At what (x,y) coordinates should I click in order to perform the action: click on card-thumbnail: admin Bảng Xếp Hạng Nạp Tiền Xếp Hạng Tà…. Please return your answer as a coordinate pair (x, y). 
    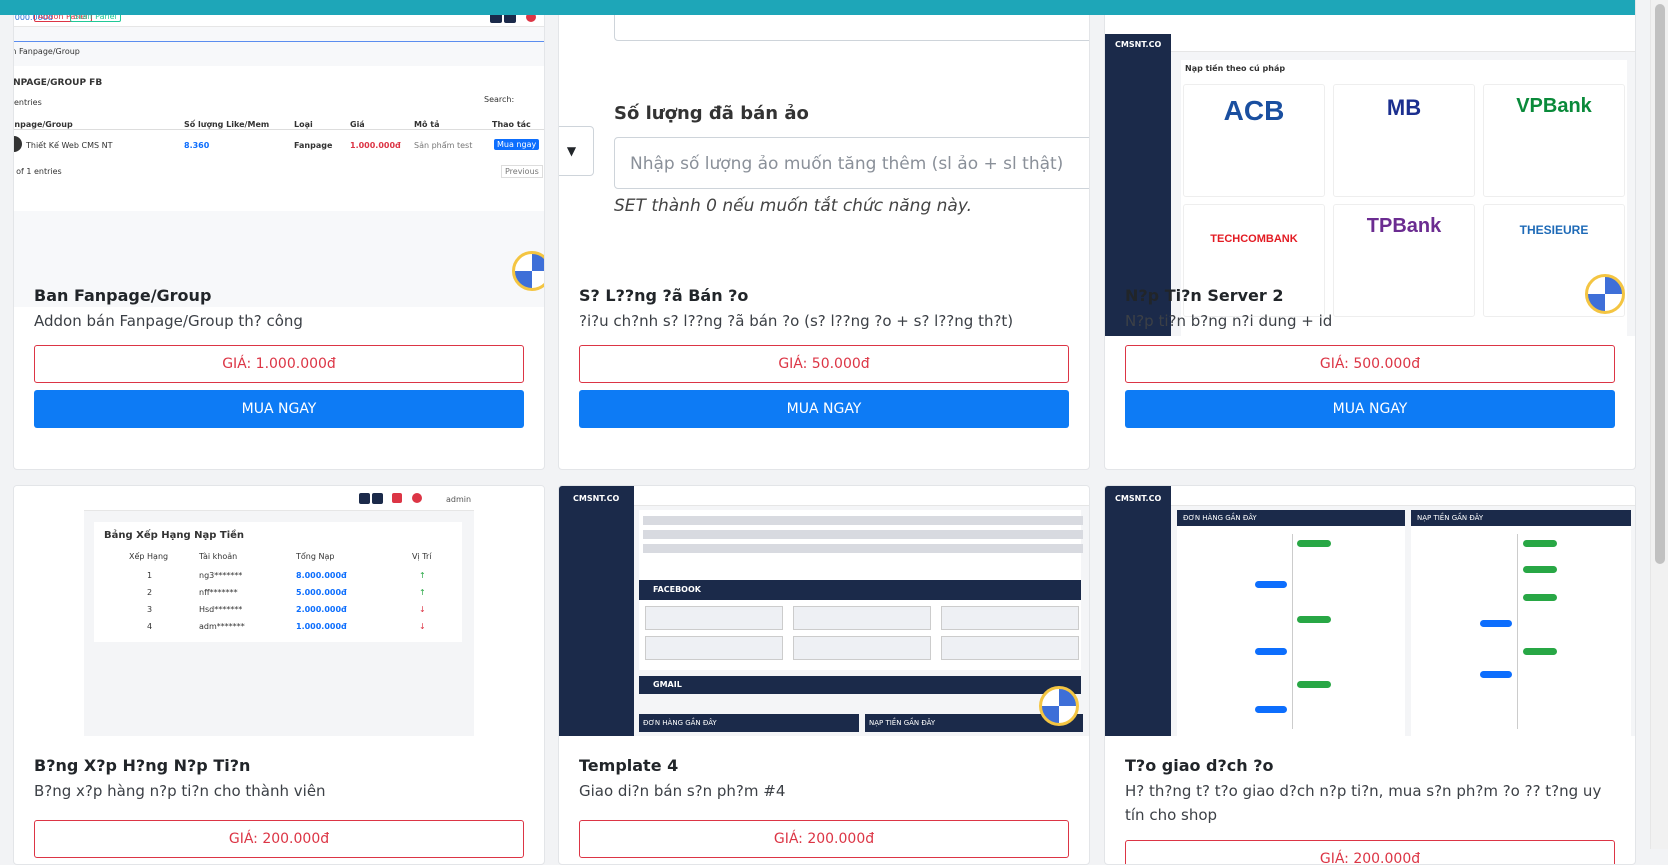
    Looking at the image, I should click on (279, 611).